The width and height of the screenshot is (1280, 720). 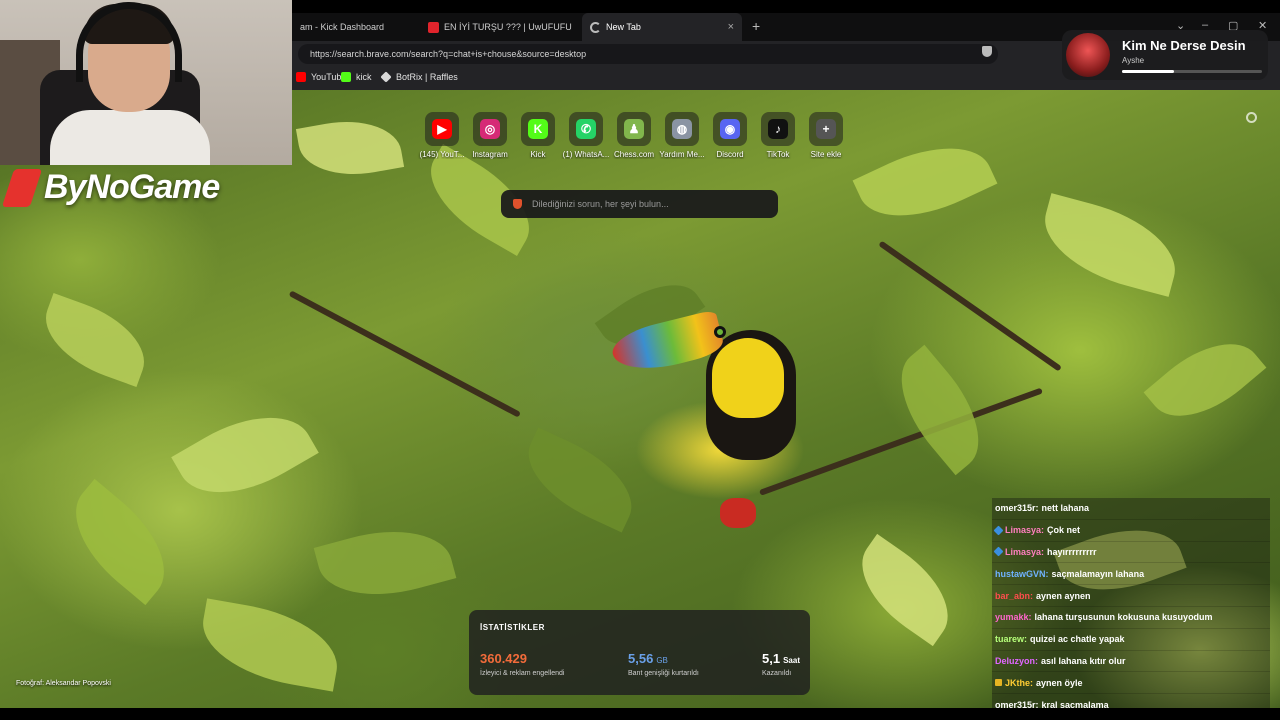 What do you see at coordinates (731, 27) in the screenshot?
I see `close-tab-icon: ×` at bounding box center [731, 27].